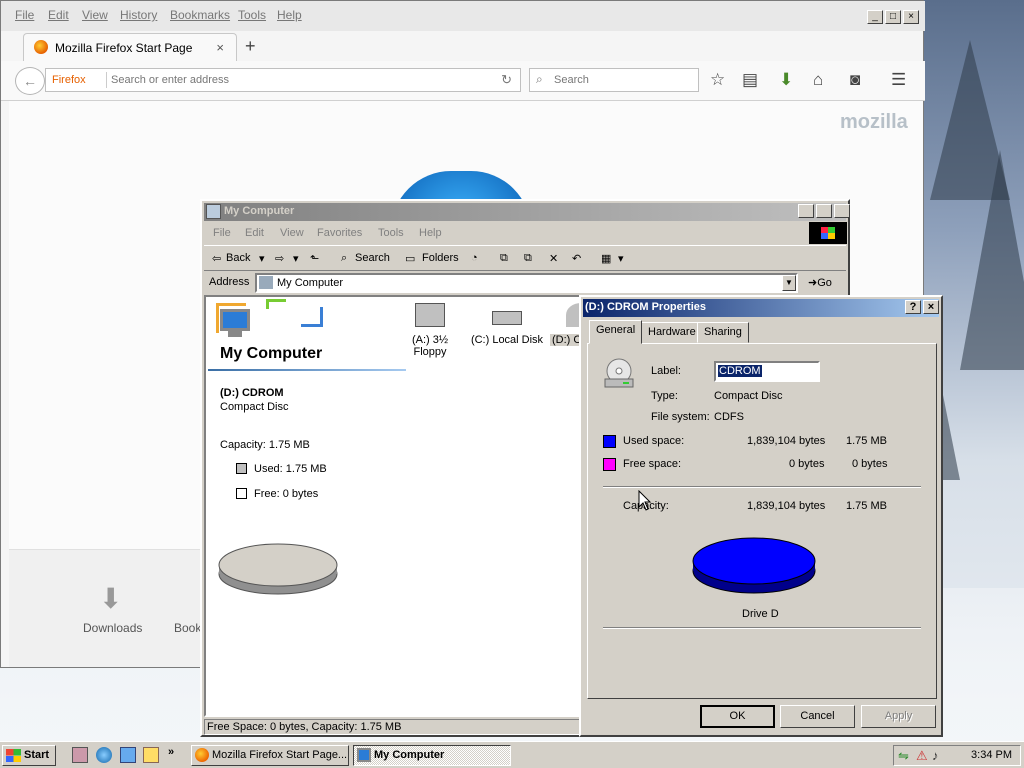 This screenshot has width=1024, height=768. What do you see at coordinates (410, 258) in the screenshot?
I see `folders-icon: ▭` at bounding box center [410, 258].